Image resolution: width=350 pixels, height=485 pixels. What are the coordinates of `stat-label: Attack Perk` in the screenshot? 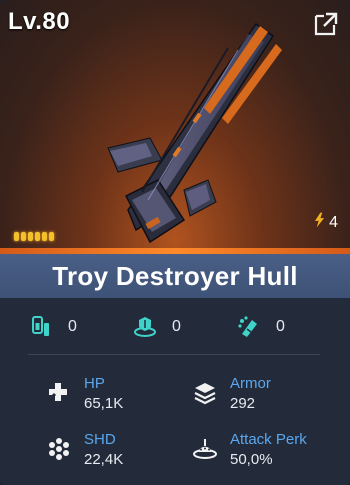 It's located at (268, 439).